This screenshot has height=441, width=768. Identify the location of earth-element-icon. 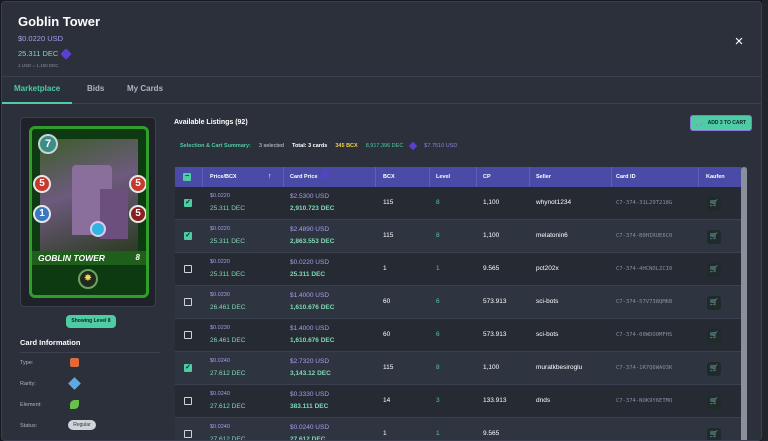
(74, 404).